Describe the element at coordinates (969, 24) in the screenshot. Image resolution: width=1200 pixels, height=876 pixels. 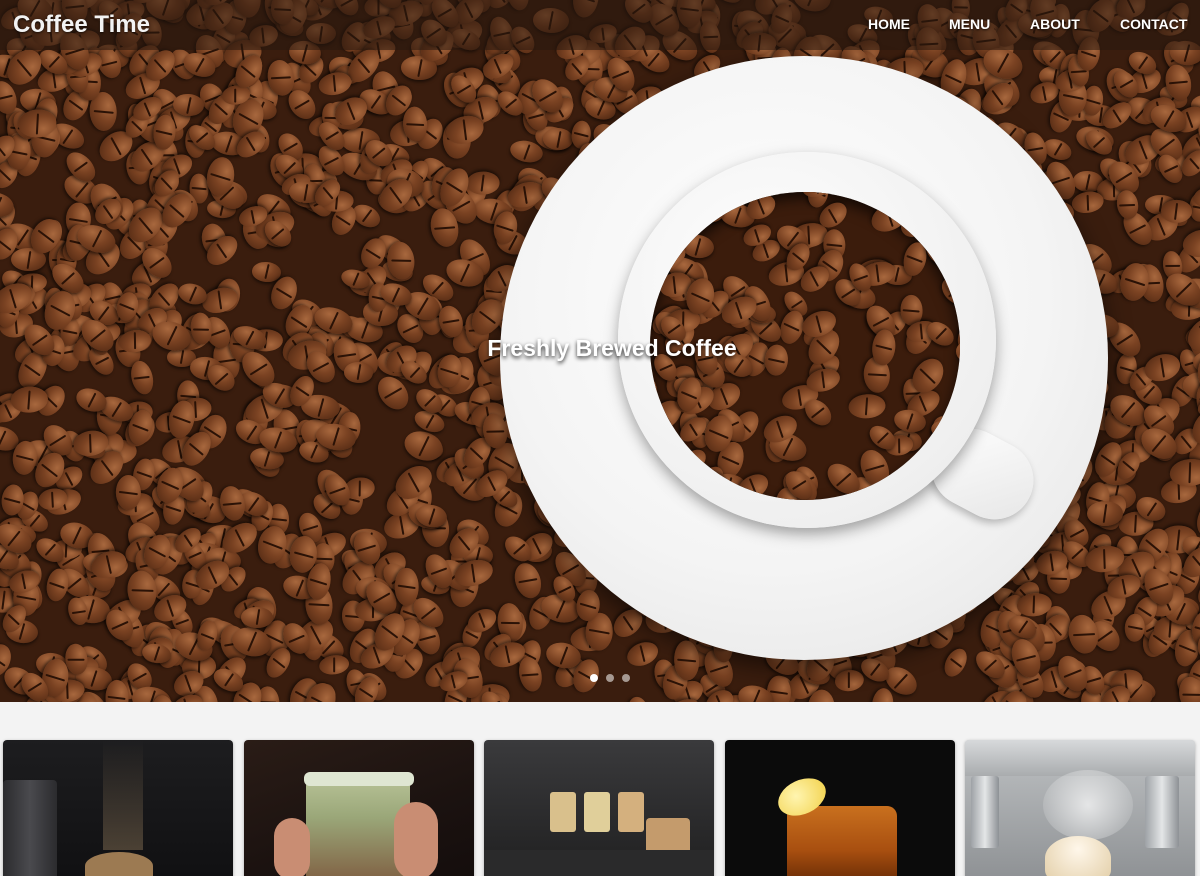
I see `nav-menu-link: MENU` at that location.